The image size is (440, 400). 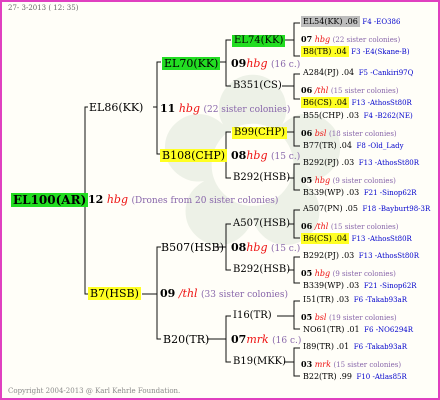 I want to click on g2-drone-num-3: 07, so click(x=239, y=339).